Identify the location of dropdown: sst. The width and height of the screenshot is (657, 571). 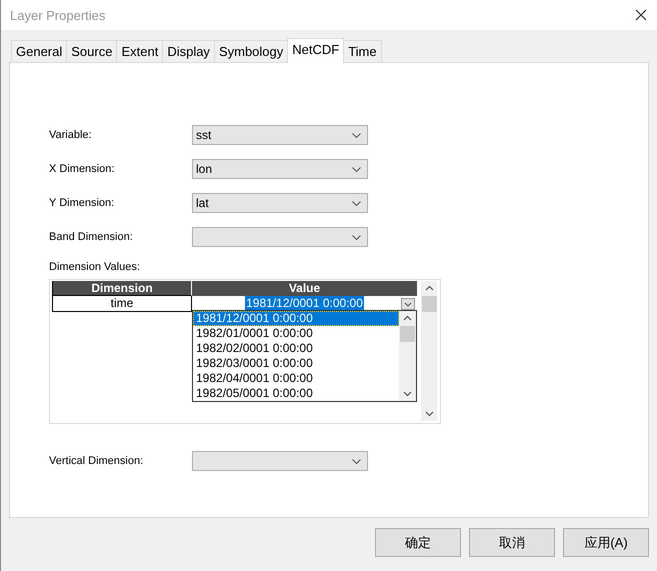
(280, 135).